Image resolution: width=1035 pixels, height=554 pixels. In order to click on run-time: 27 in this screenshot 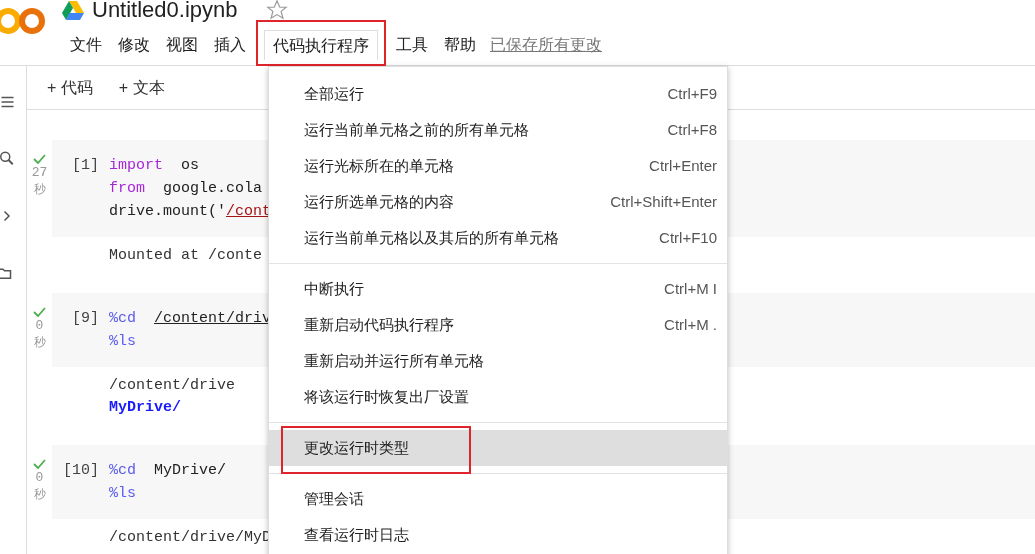, I will do `click(39, 172)`.